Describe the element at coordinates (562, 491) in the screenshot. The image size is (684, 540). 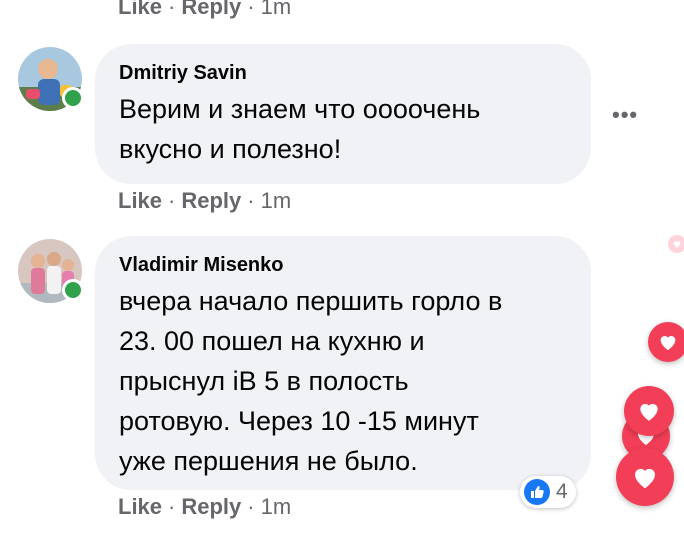
I see `reaction-count: 4` at that location.